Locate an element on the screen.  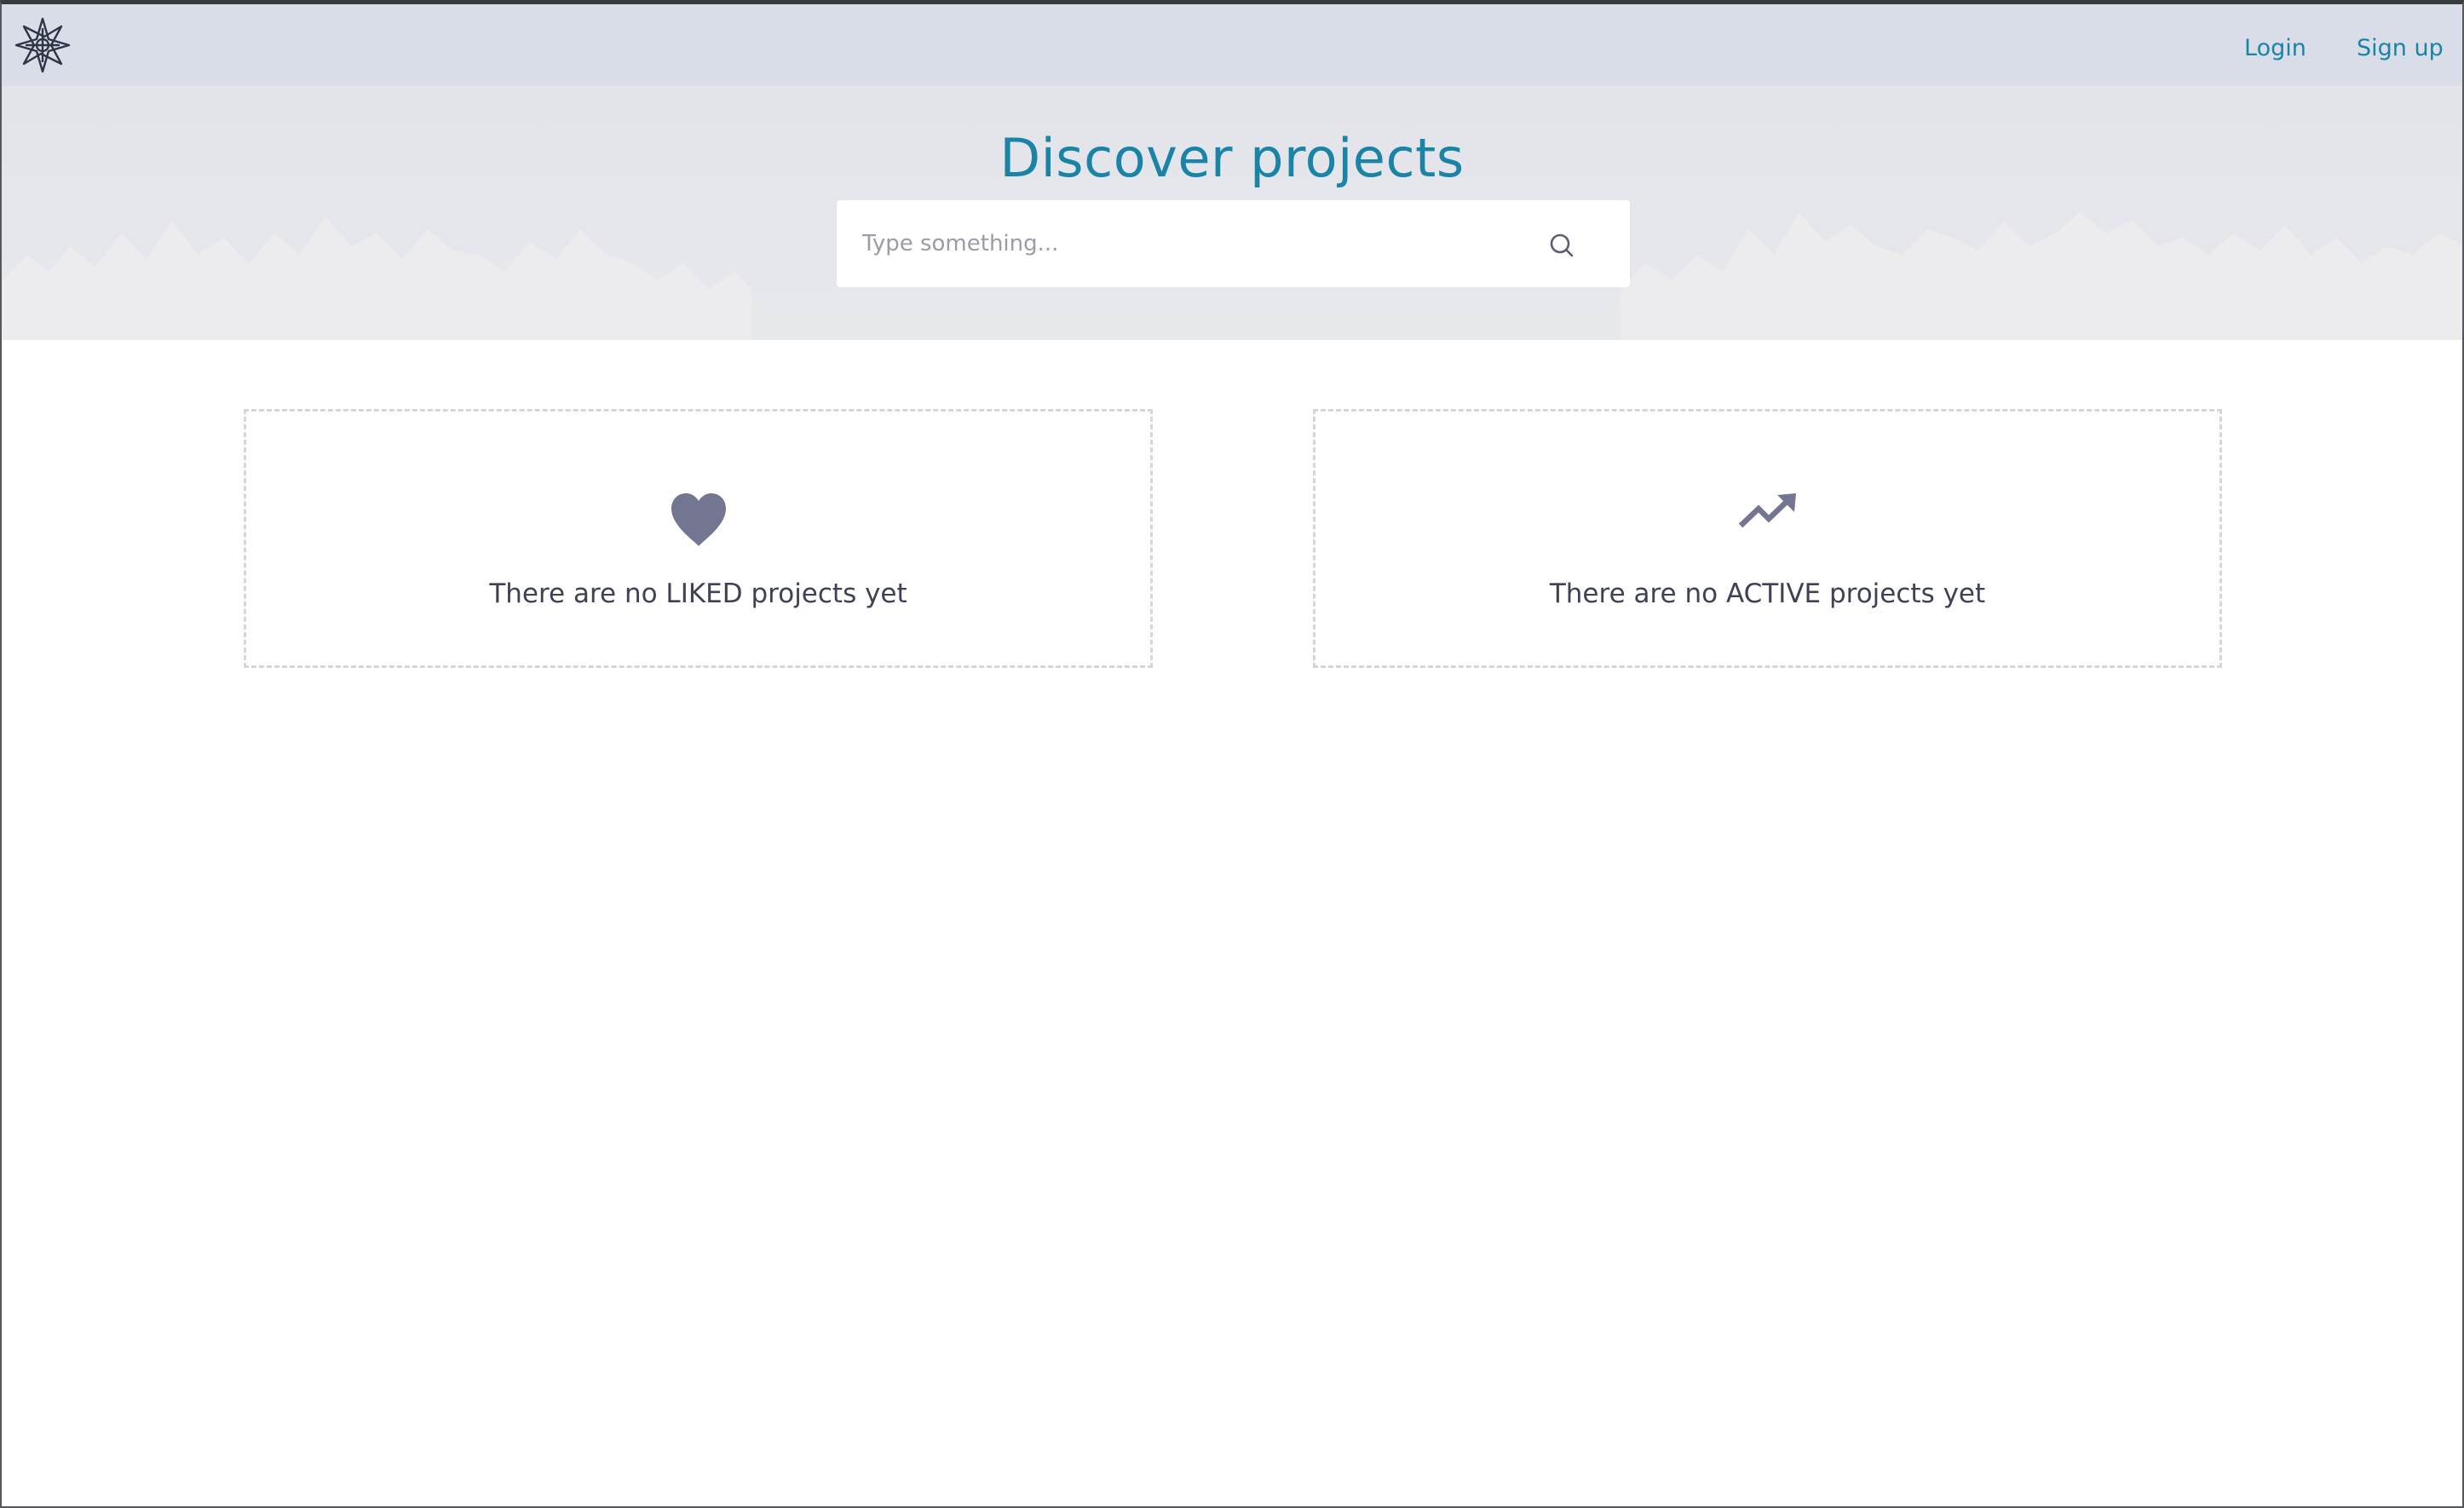
top-navigation-bar: Login Sign up is located at coordinates (1232, 45).